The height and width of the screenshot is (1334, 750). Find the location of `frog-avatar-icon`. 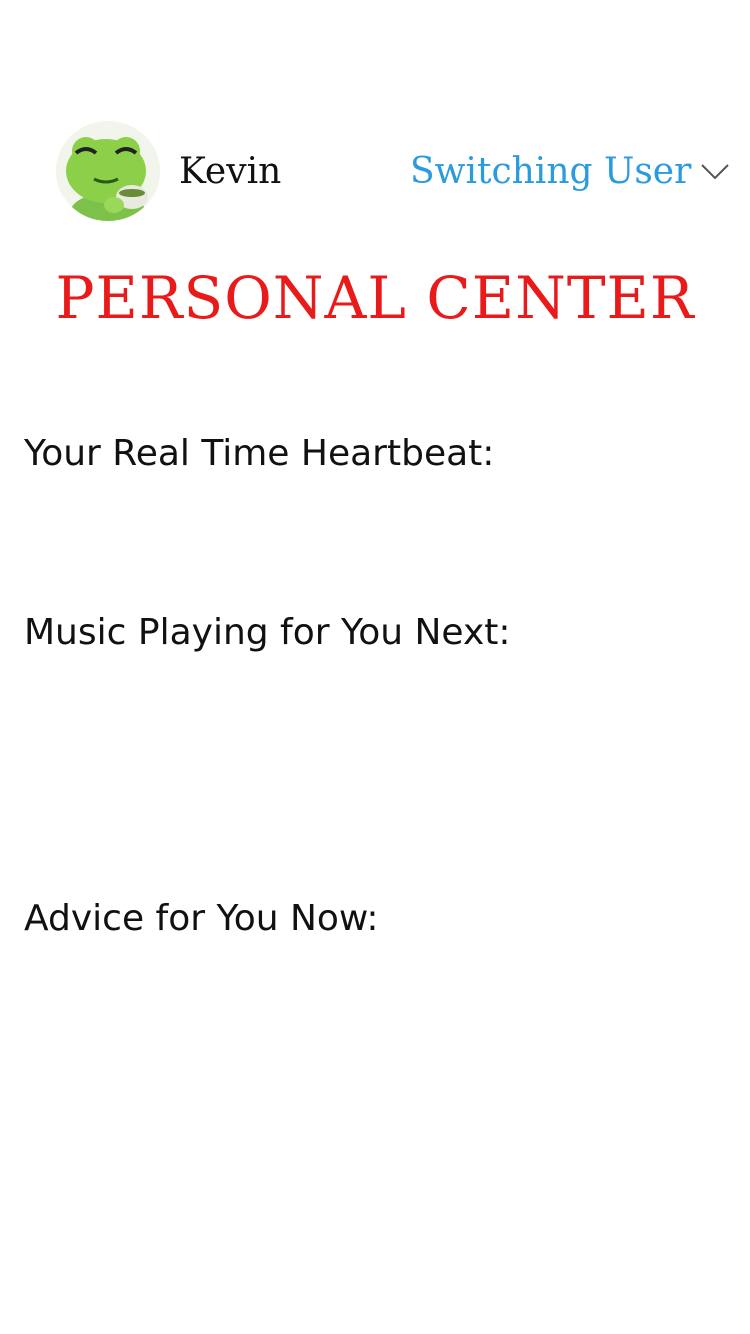

frog-avatar-icon is located at coordinates (108, 171).